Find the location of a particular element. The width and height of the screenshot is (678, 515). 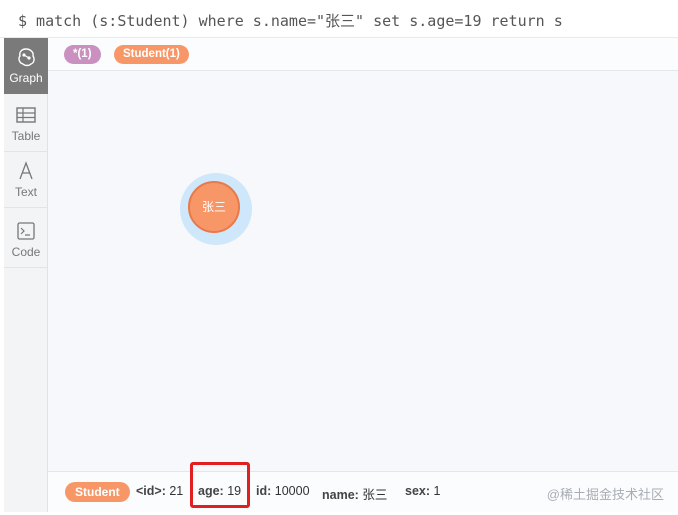

sidebar-item-graph: Graph is located at coordinates (26, 66).